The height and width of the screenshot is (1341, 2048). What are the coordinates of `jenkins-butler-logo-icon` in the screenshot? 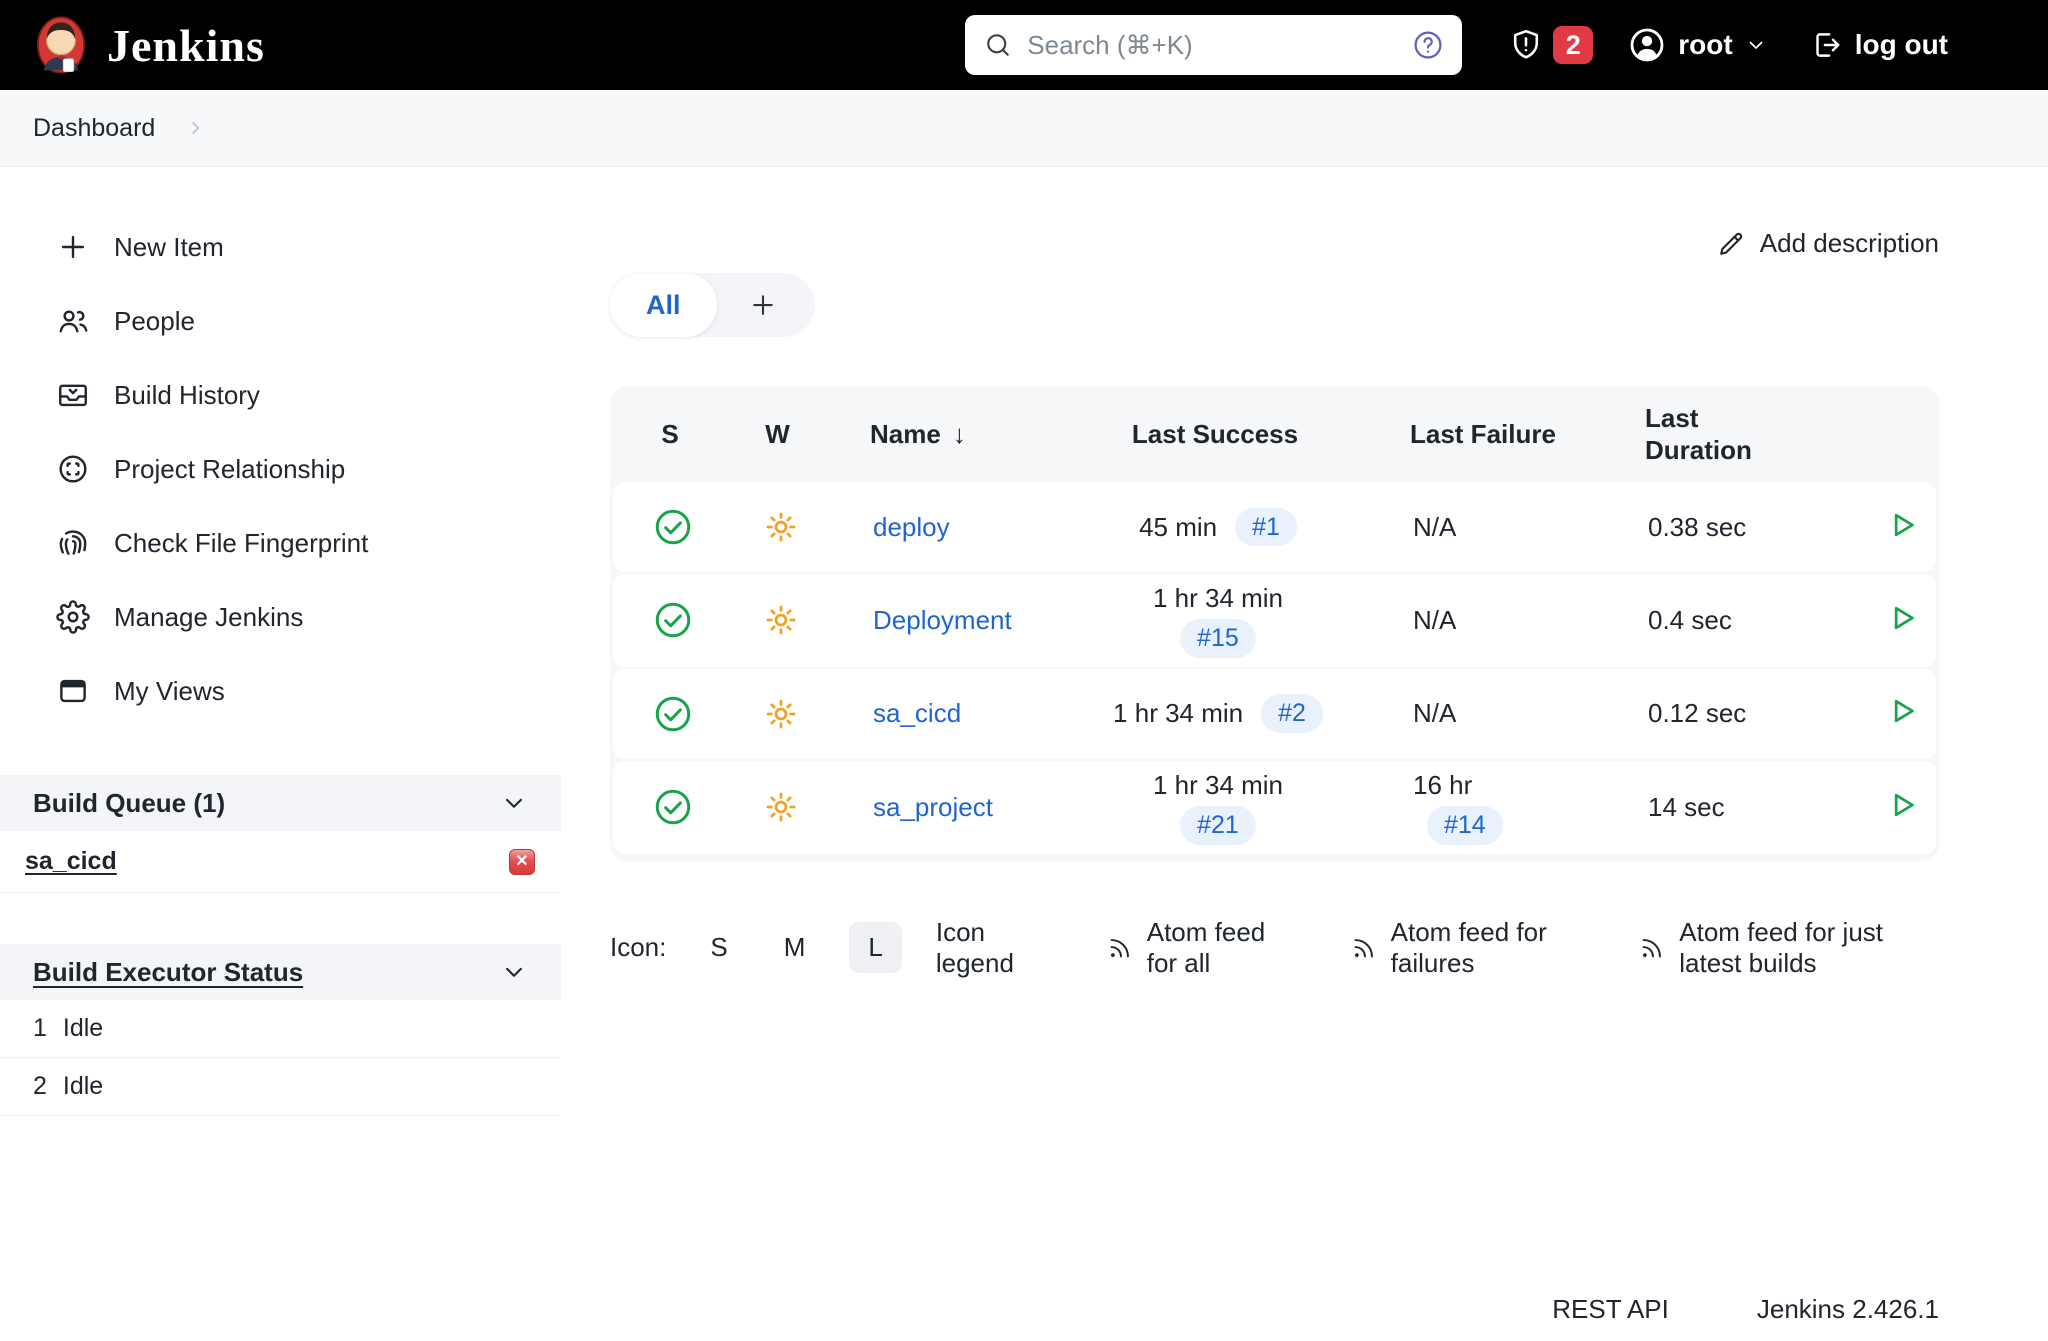 It's located at (61, 45).